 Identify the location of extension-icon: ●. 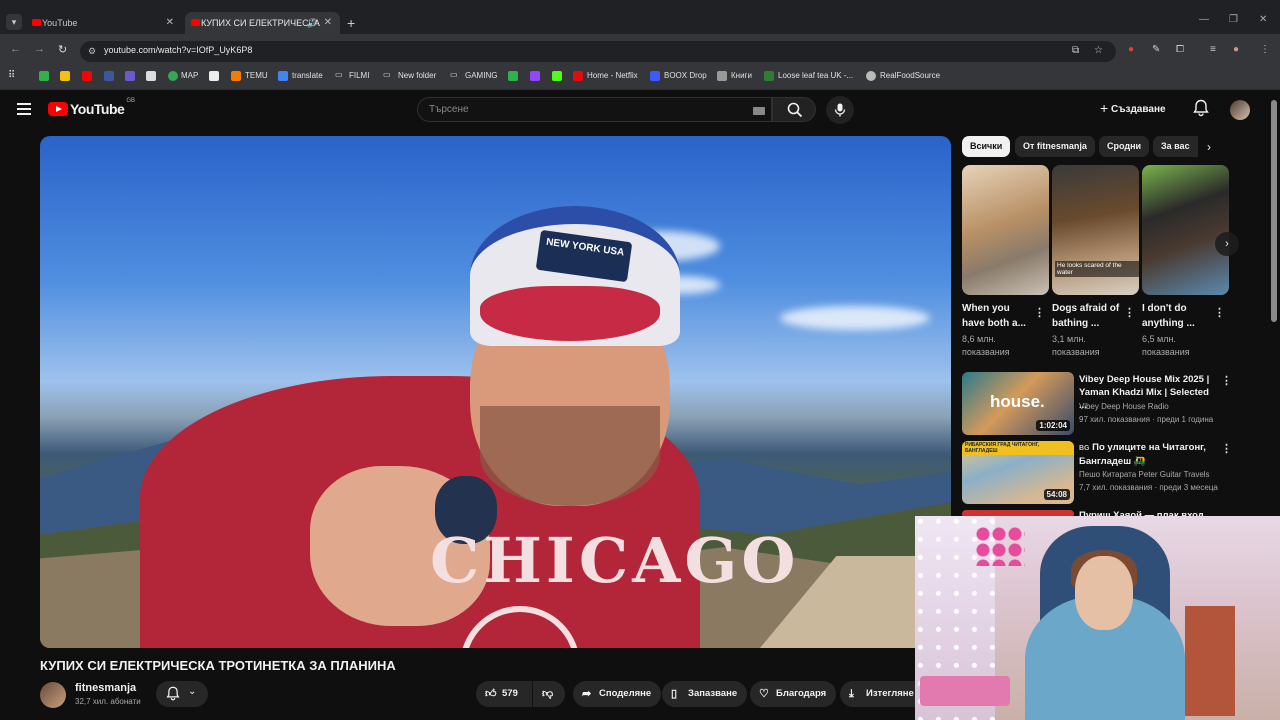
(1131, 49).